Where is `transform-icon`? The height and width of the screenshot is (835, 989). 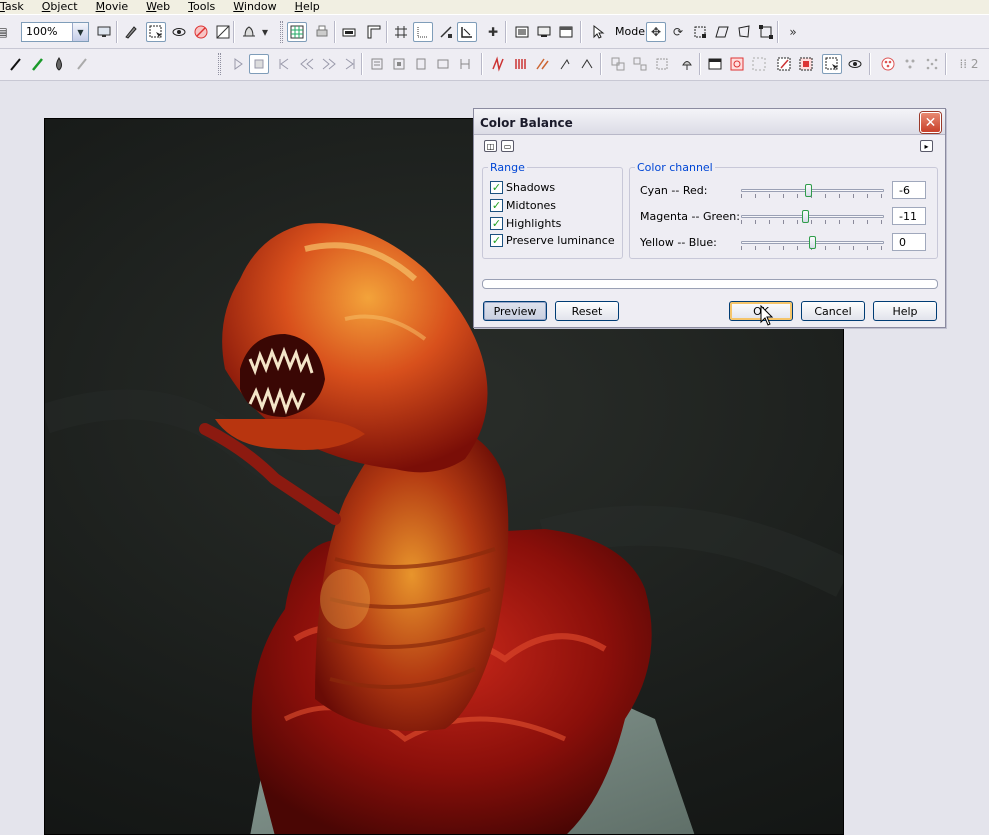 transform-icon is located at coordinates (446, 32).